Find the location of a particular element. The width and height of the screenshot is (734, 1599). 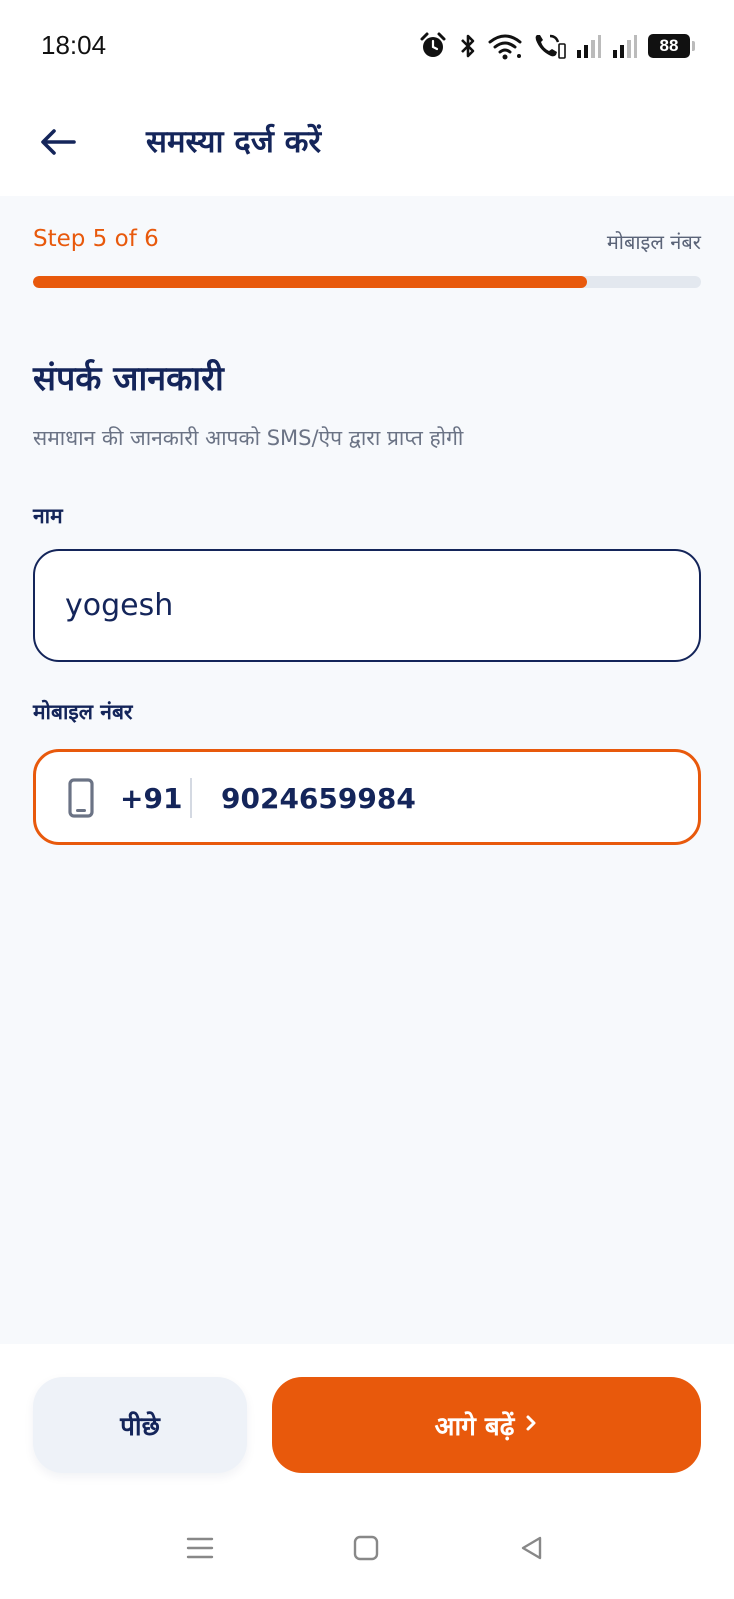

back-button is located at coordinates (58, 144).